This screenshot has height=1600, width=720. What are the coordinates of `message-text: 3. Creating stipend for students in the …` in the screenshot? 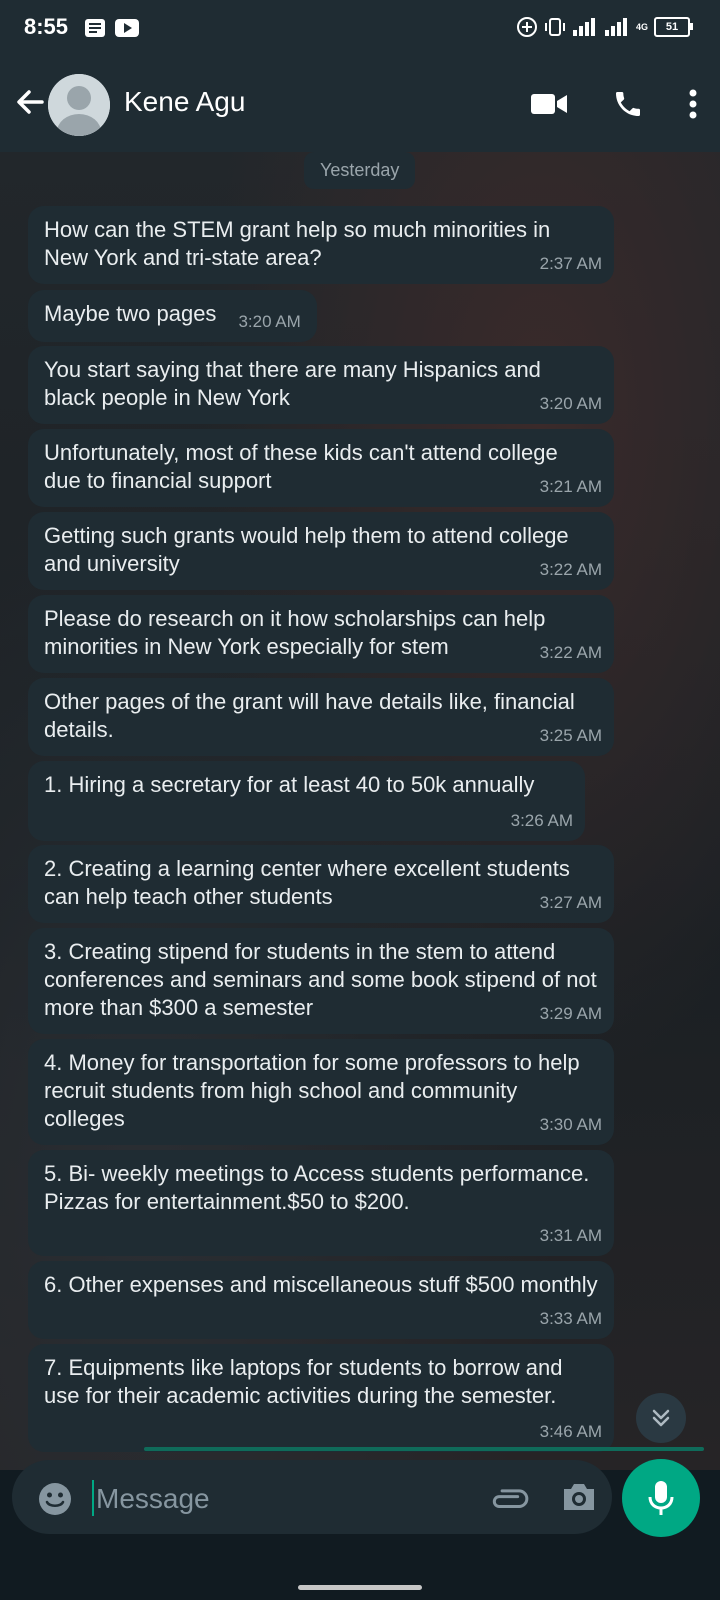 It's located at (320, 979).